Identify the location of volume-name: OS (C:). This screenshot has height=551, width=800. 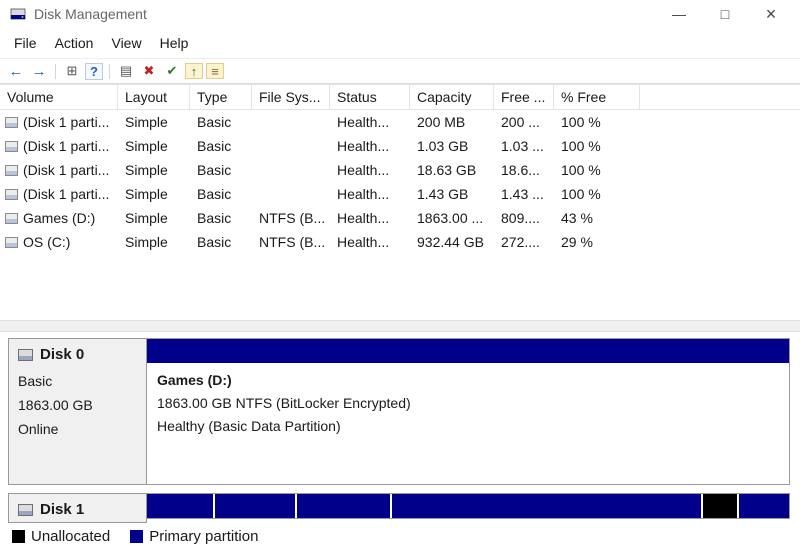
(47, 242).